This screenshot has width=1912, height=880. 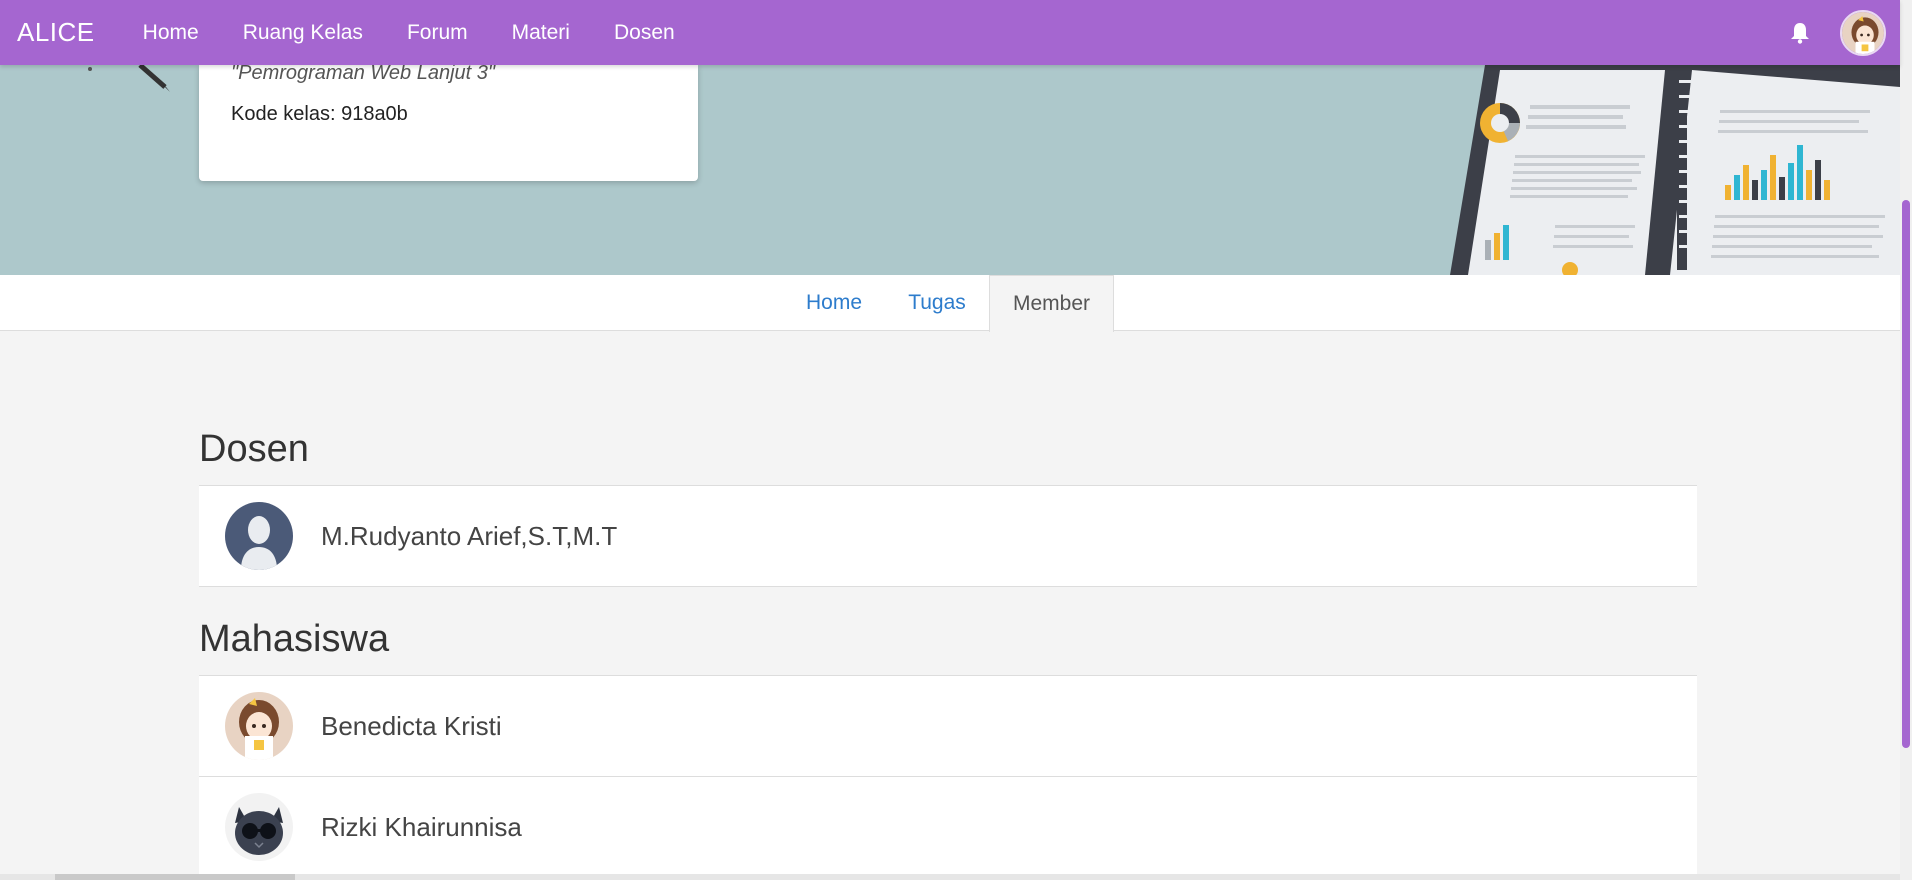 What do you see at coordinates (259, 726) in the screenshot?
I see `anime-girl-avatar` at bounding box center [259, 726].